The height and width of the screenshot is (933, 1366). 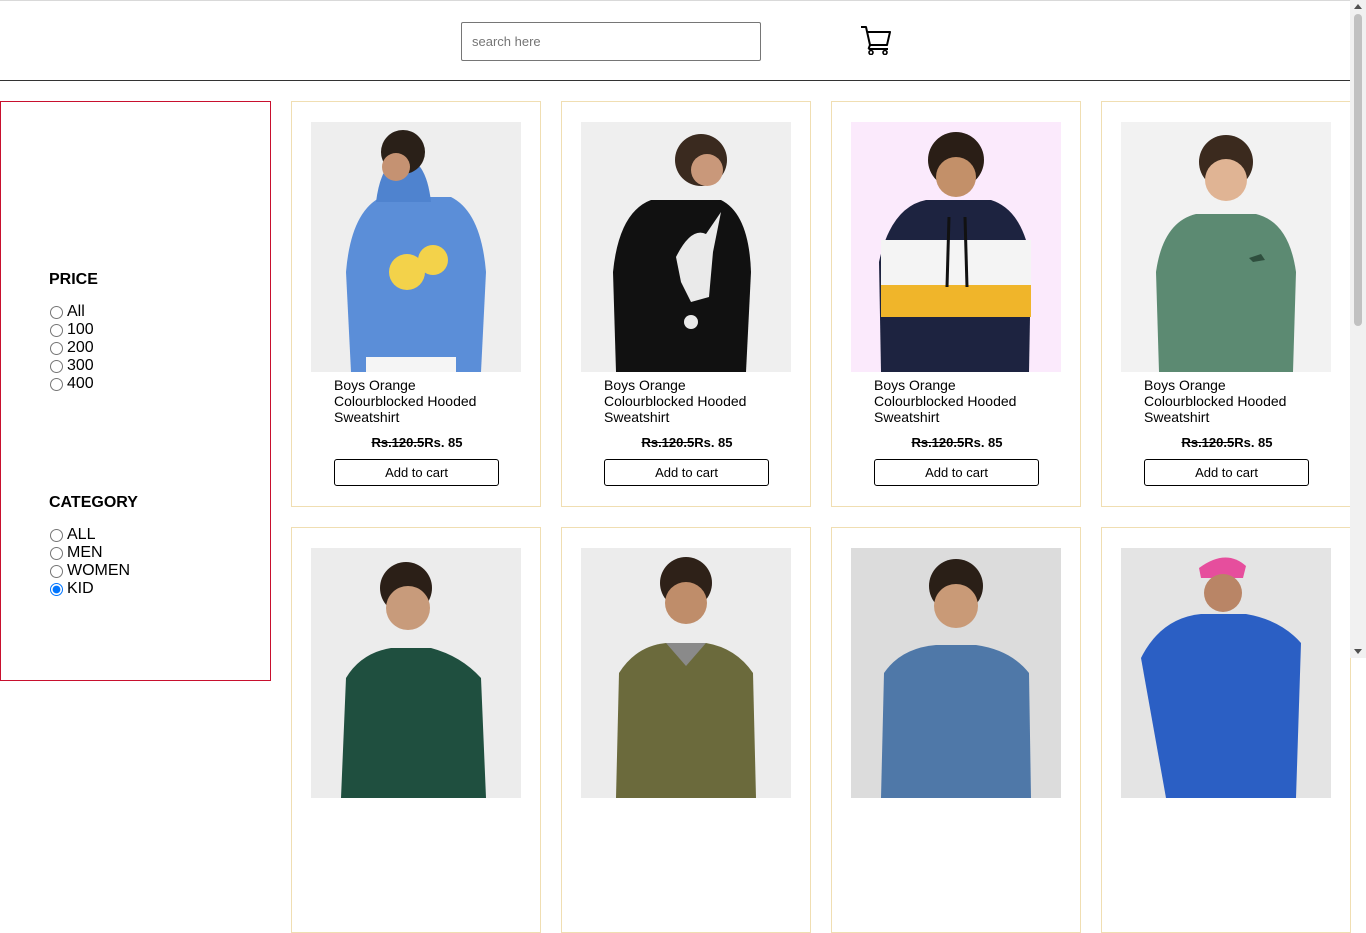 I want to click on scroll-down-arrow-icon, so click(x=1358, y=651).